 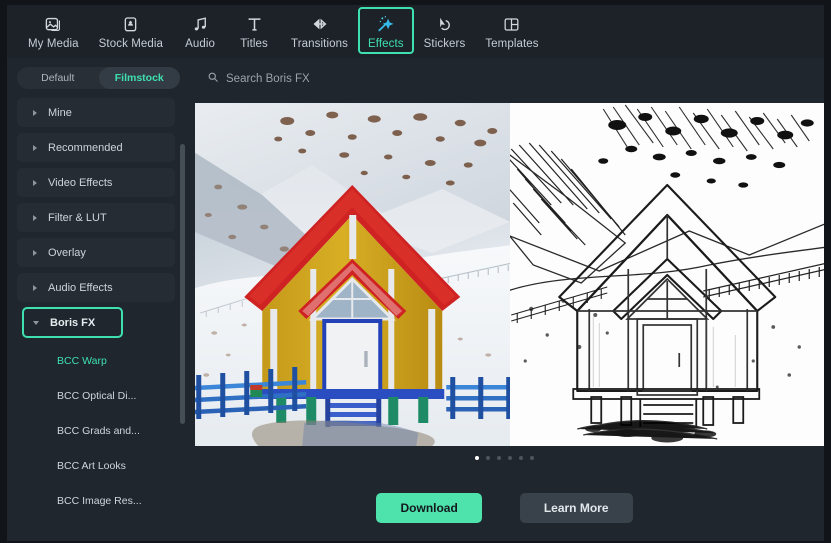 I want to click on learn-more-button-label: Learn More, so click(x=576, y=508).